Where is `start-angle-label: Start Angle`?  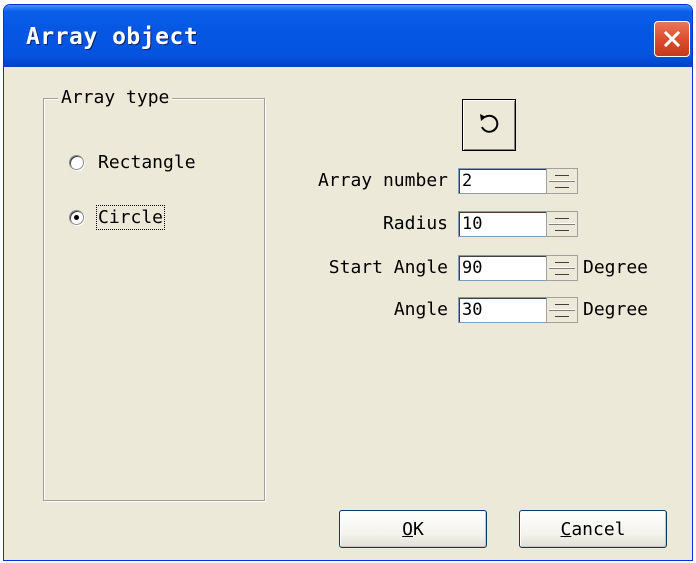 start-angle-label: Start Angle is located at coordinates (388, 267).